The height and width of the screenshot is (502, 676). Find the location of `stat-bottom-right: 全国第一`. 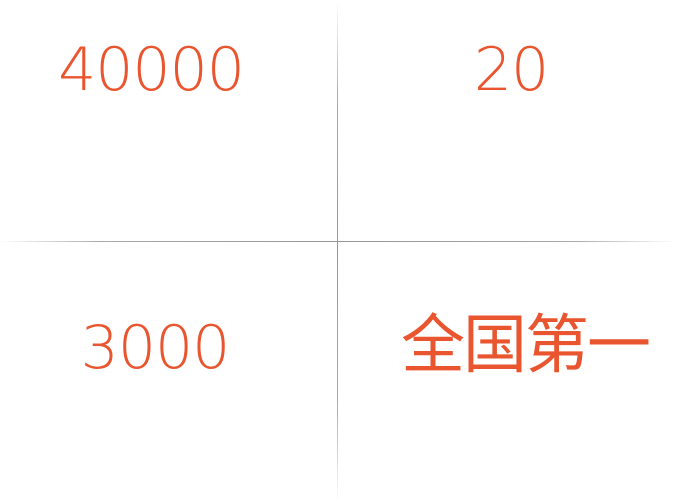

stat-bottom-right: 全国第一 is located at coordinates (526, 346).